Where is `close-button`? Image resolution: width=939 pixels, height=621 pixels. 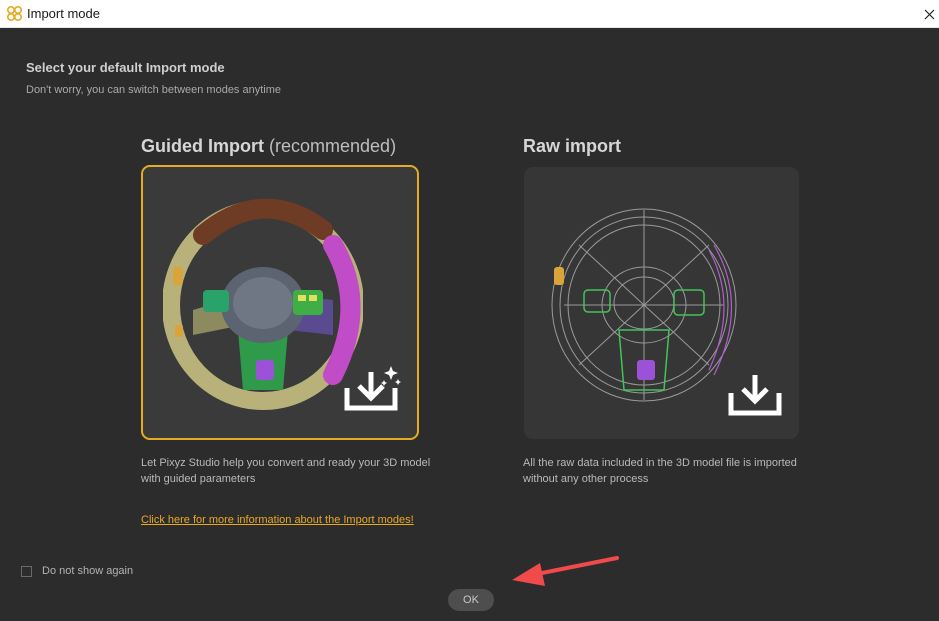 close-button is located at coordinates (929, 14).